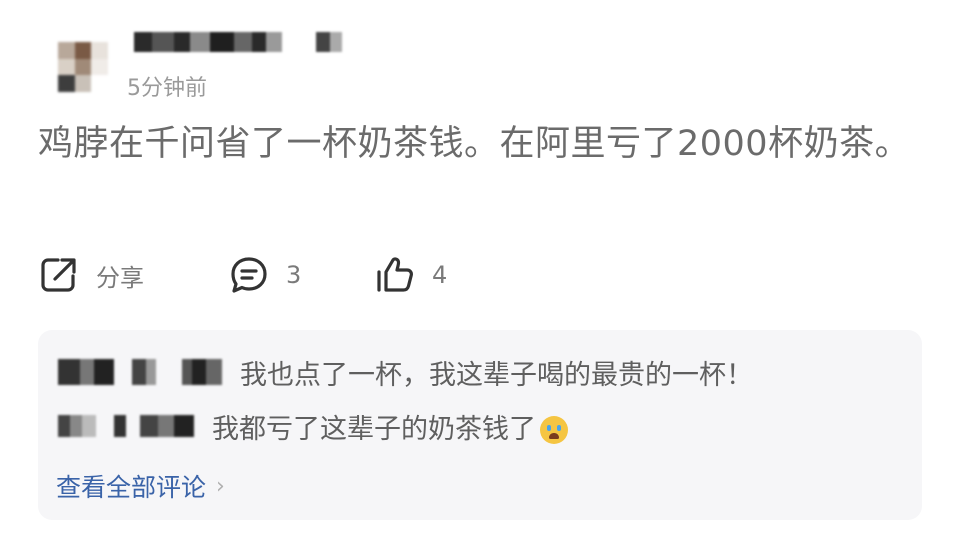 Image resolution: width=960 pixels, height=537 pixels. I want to click on comment-count: 3, so click(294, 275).